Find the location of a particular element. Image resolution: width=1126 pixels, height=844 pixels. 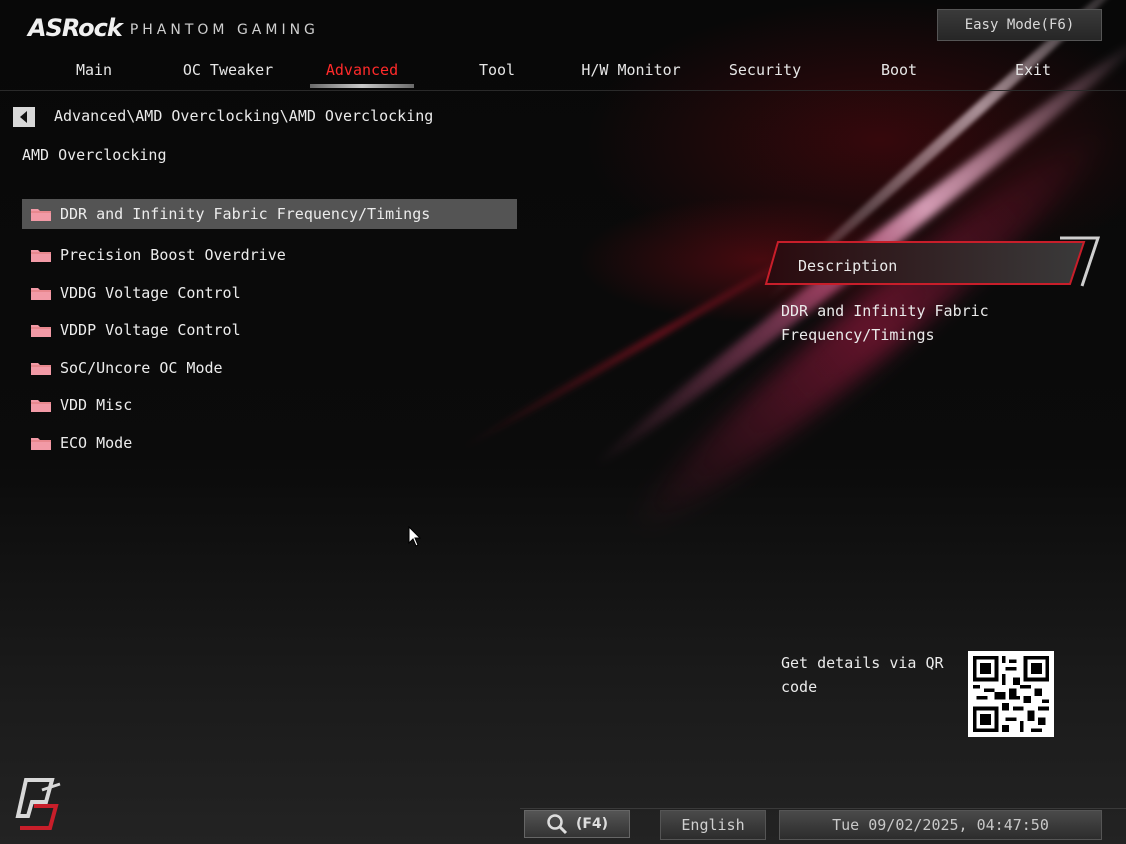

qr-code is located at coordinates (1011, 694).